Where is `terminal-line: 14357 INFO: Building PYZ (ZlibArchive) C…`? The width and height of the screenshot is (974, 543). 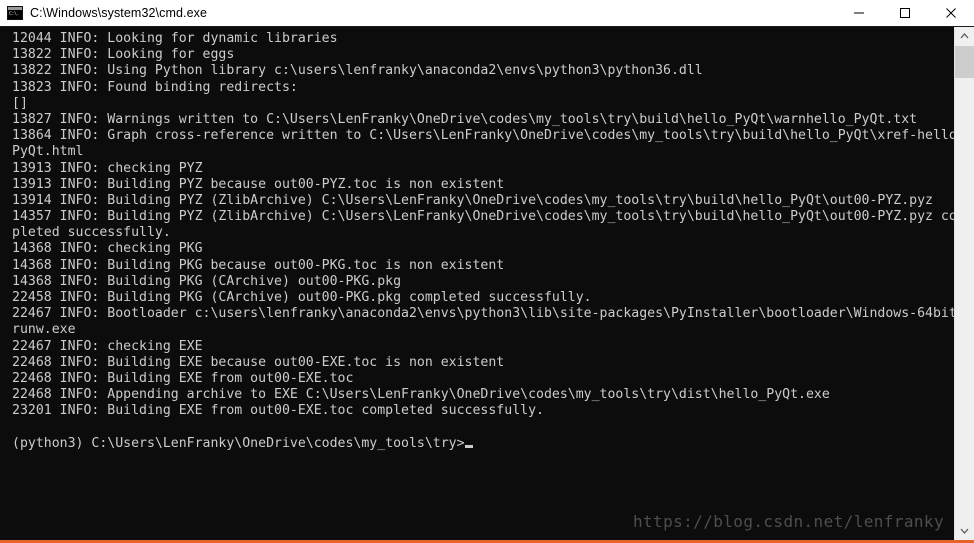 terminal-line: 14357 INFO: Building PYZ (ZlibArchive) C… is located at coordinates (483, 217).